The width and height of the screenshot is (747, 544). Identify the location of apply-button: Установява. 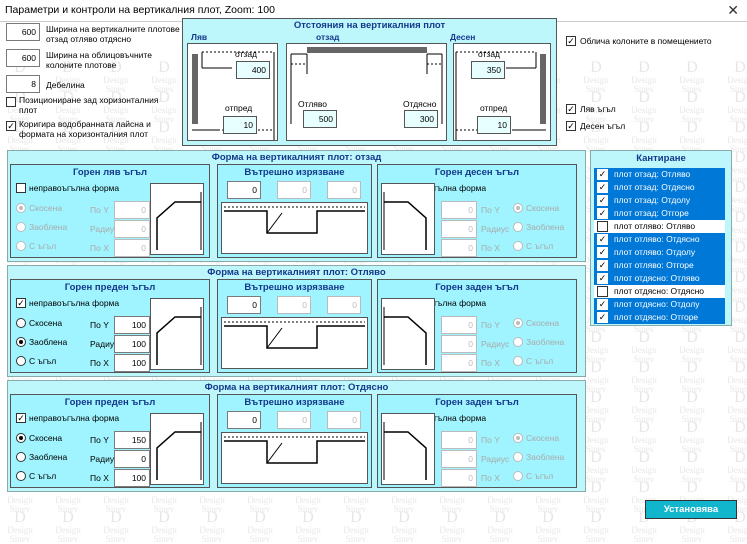
(691, 509).